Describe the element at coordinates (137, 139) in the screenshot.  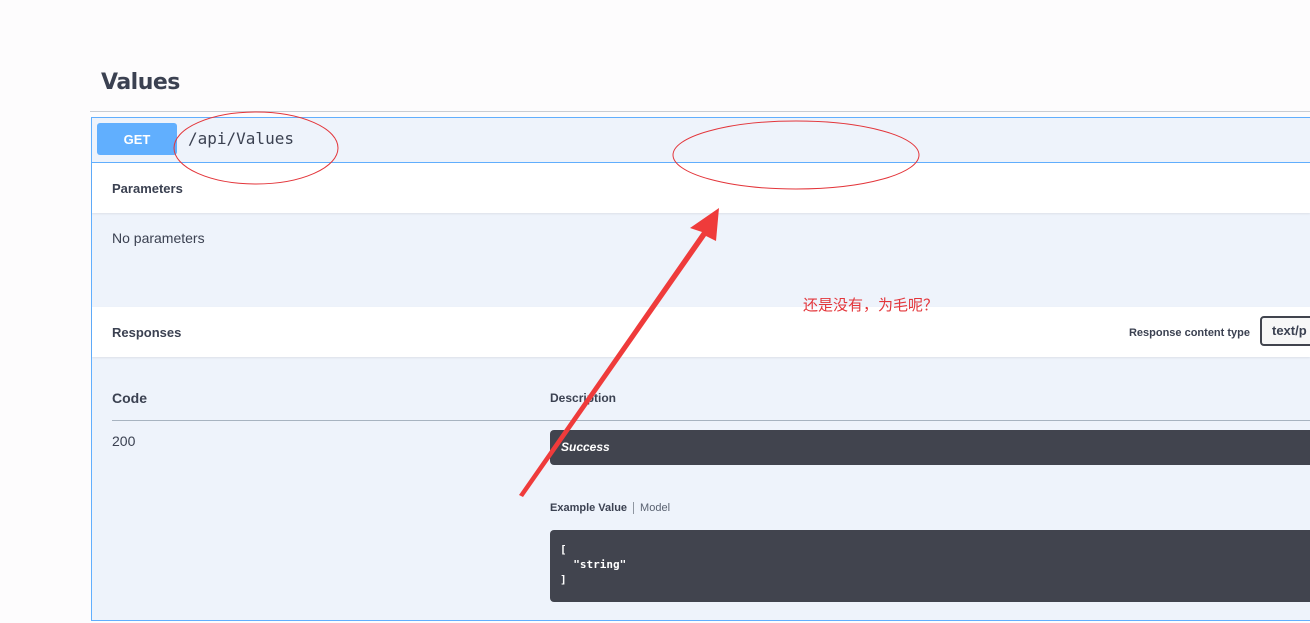
I see `method-badge: GET` at that location.